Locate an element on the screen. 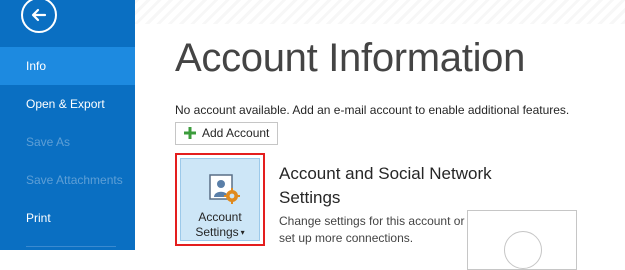 This screenshot has width=625, height=270. chevron-down-icon: ▾ is located at coordinates (242, 233).